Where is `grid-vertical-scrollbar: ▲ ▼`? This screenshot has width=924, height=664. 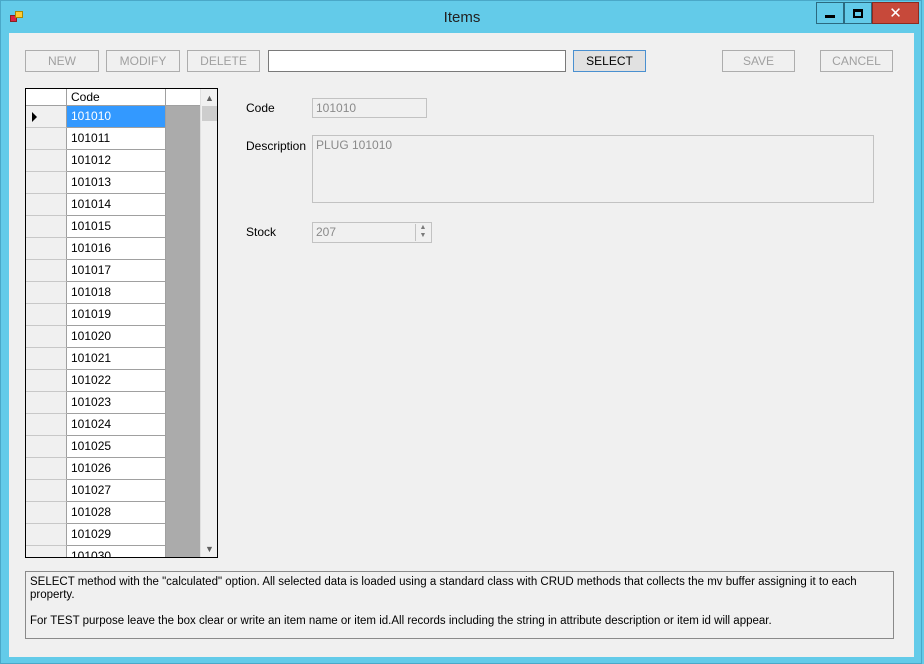
grid-vertical-scrollbar: ▲ ▼ is located at coordinates (208, 323).